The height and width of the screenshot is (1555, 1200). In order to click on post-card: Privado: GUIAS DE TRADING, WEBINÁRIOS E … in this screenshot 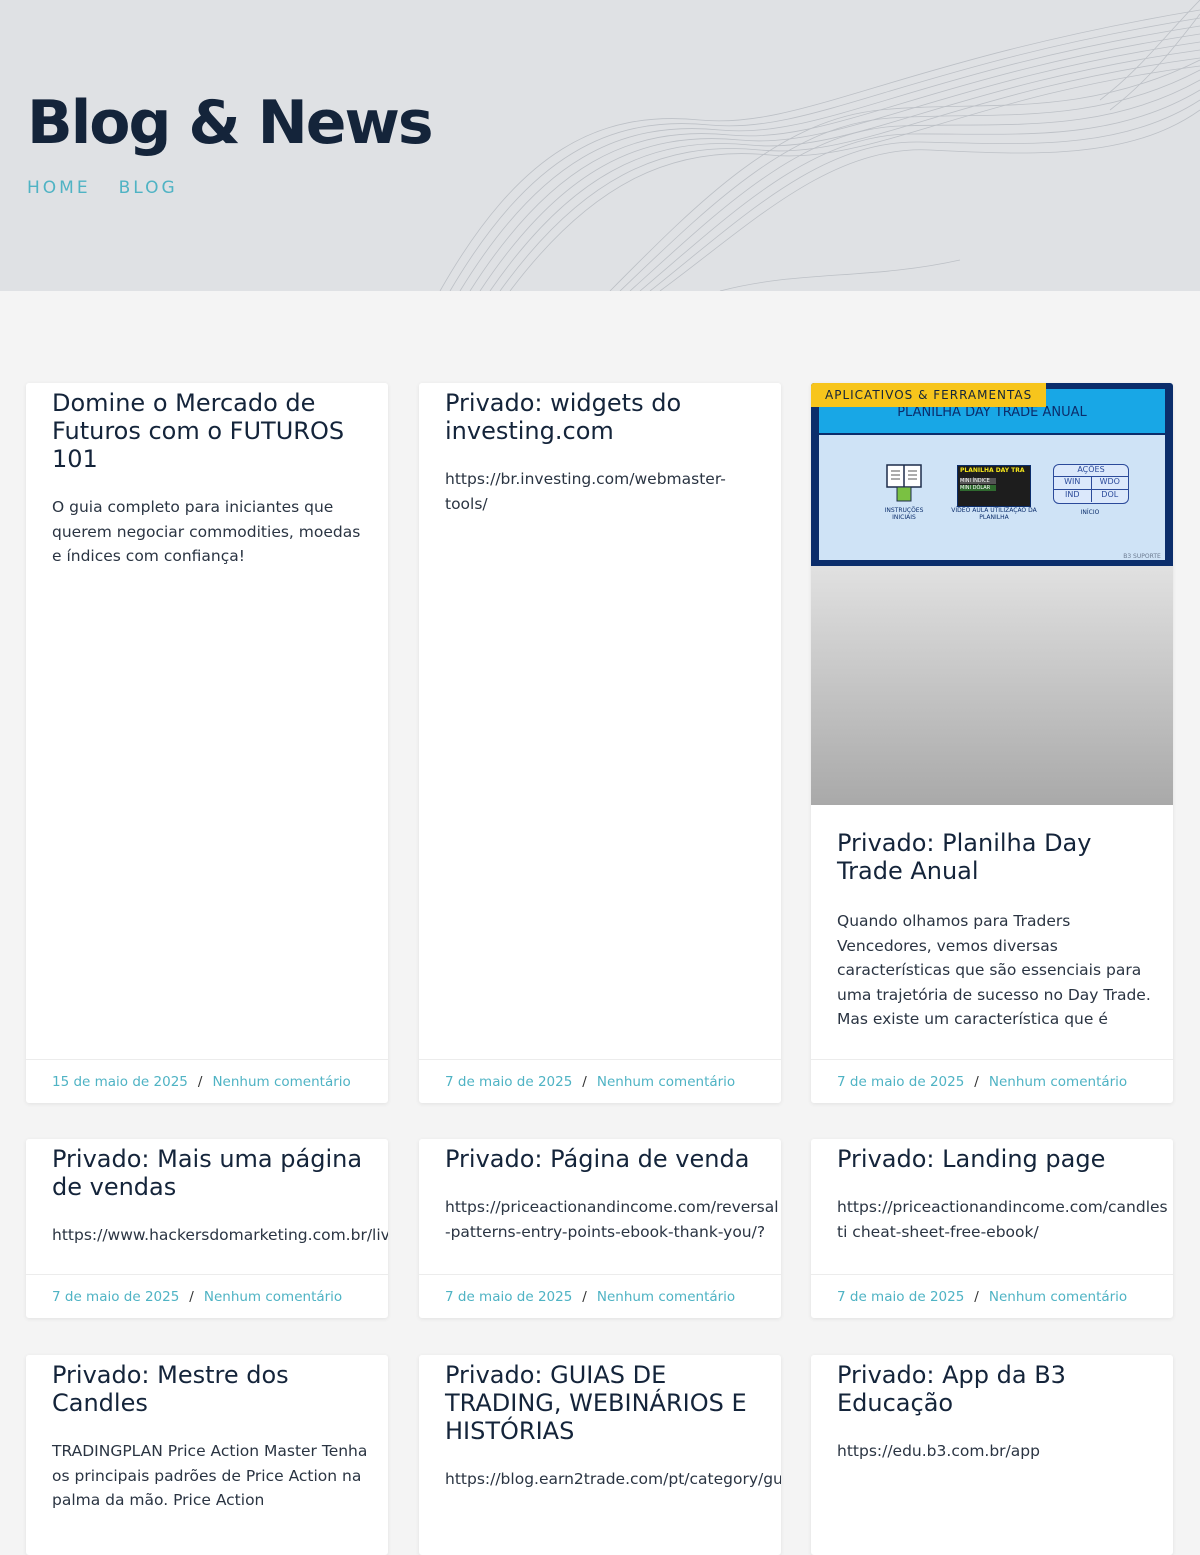, I will do `click(600, 1455)`.